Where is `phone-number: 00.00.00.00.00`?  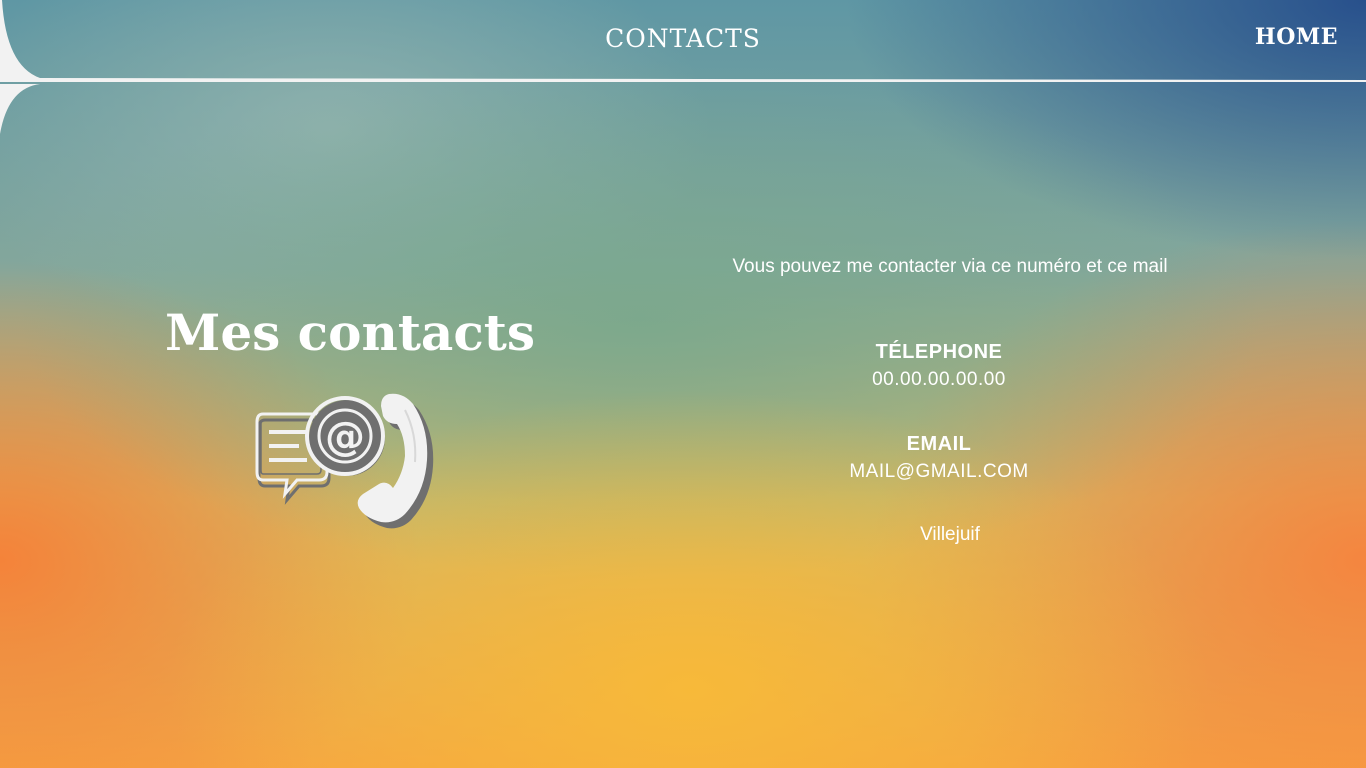 phone-number: 00.00.00.00.00 is located at coordinates (939, 379).